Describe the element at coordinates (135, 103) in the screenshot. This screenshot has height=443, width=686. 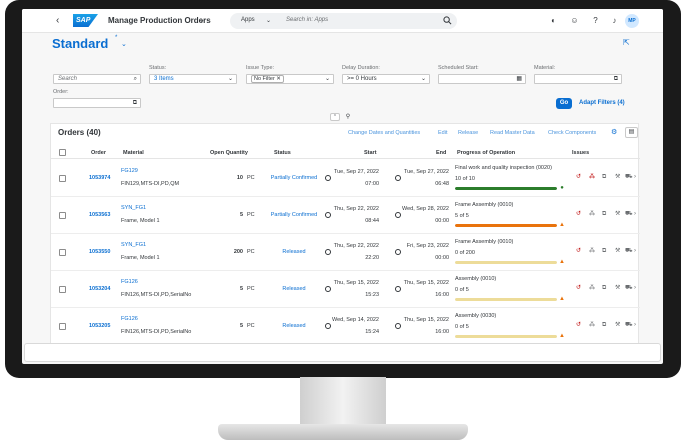
I see `value-help-icon: ⧉` at that location.